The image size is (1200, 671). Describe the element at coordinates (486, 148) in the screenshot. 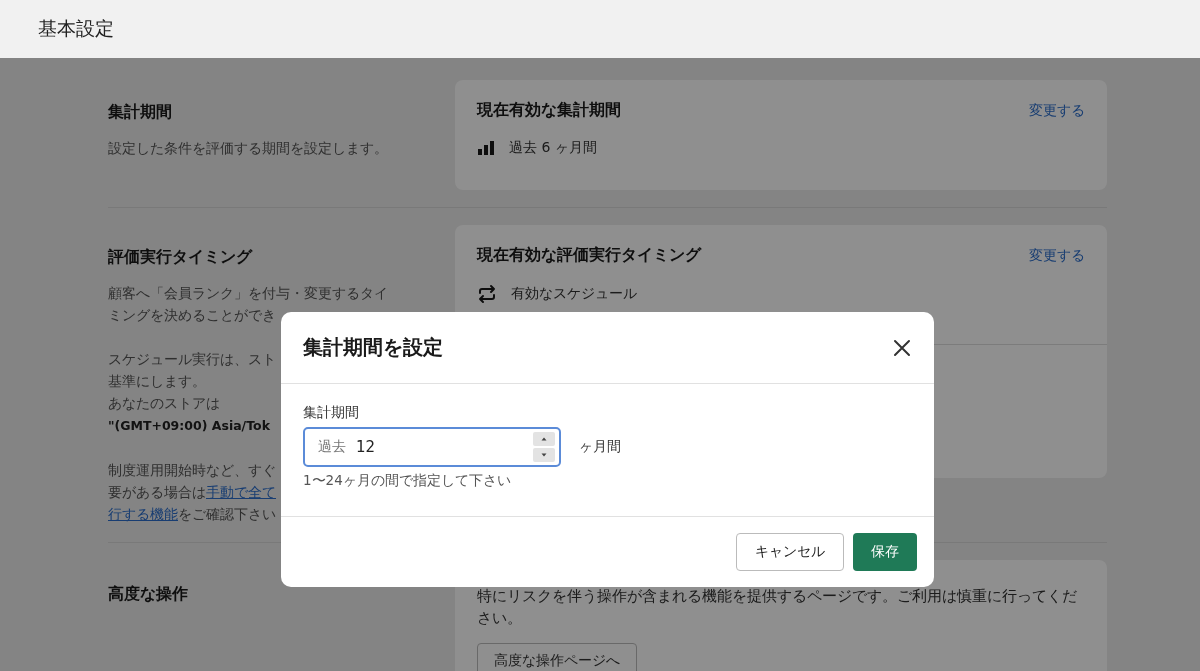

I see `bar-chart-icon` at that location.